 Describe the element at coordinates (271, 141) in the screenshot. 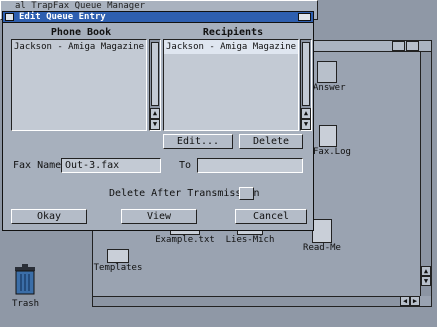

I see `delete-button: Delete` at that location.